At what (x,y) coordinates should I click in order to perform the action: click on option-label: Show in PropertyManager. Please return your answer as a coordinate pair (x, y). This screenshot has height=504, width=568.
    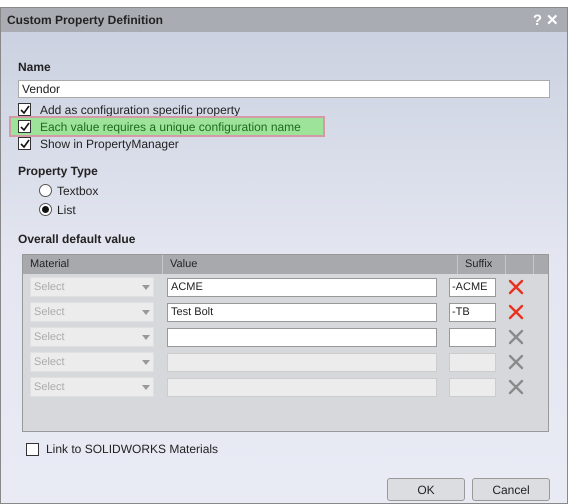
    Looking at the image, I should click on (109, 144).